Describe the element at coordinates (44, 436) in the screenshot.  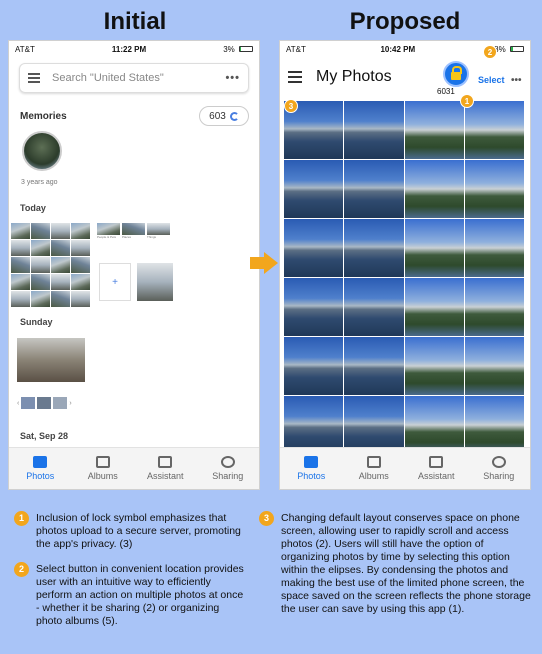
I see `section-sat-sep-28: Sat, Sep 28` at that location.